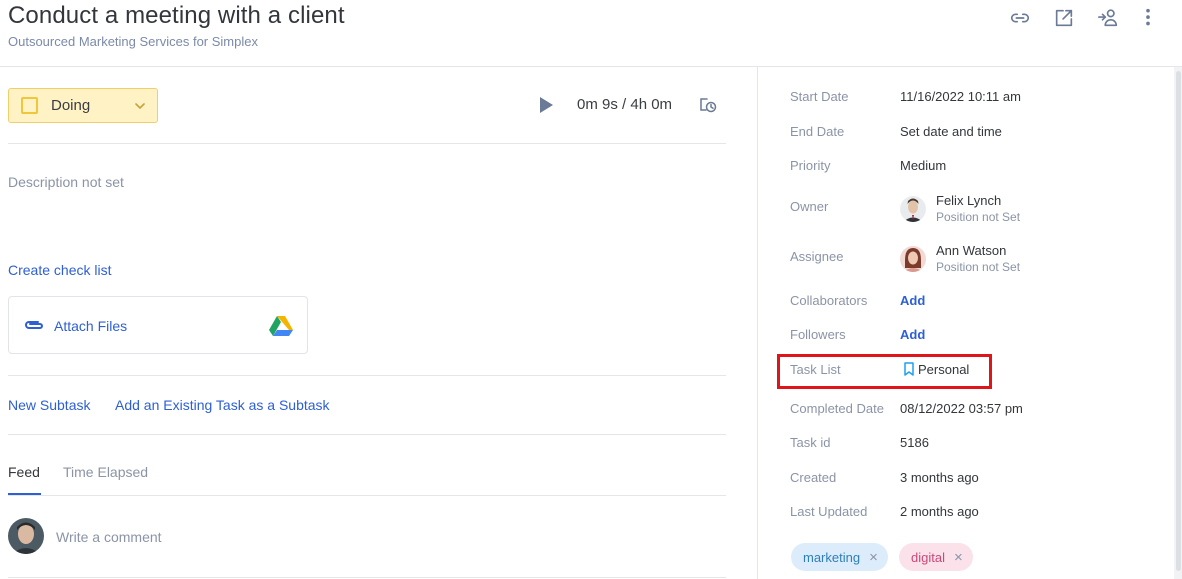 This screenshot has height=579, width=1182. I want to click on attach-files-button: Attach Files, so click(158, 325).